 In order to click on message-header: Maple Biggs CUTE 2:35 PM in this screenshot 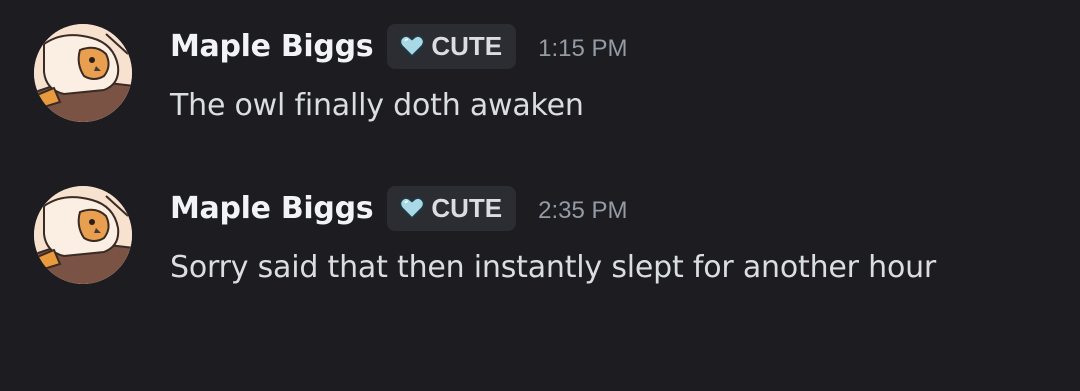, I will do `click(398, 208)`.